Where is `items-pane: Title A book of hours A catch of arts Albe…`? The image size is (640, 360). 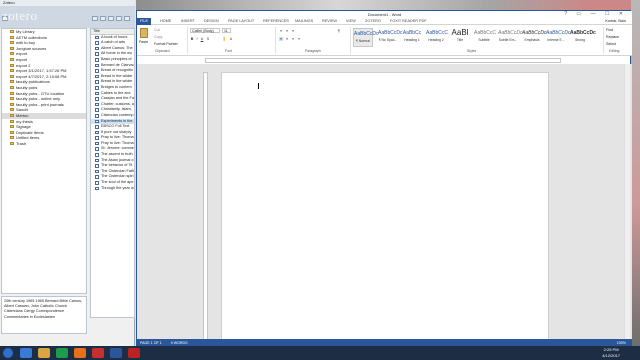 items-pane: Title A book of hours A catch of arts Albe… is located at coordinates (112, 173).